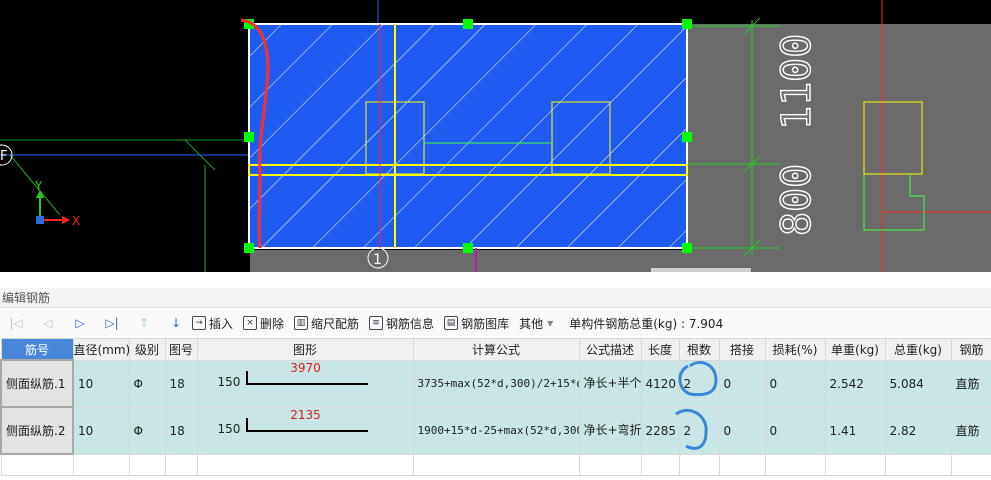 Image resolution: width=991 pixels, height=480 pixels. What do you see at coordinates (855, 383) in the screenshot?
I see `unit-weight-cell: 2.542` at bounding box center [855, 383].